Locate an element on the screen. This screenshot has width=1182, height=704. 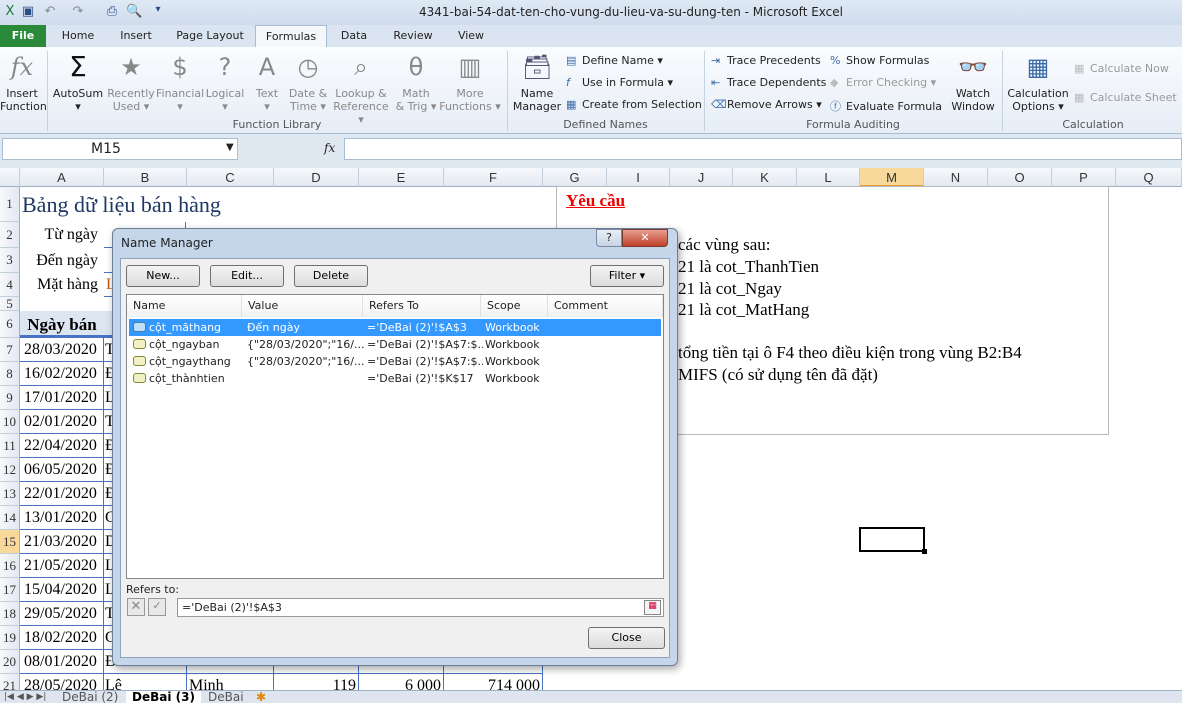
close-button: Close is located at coordinates (626, 638).